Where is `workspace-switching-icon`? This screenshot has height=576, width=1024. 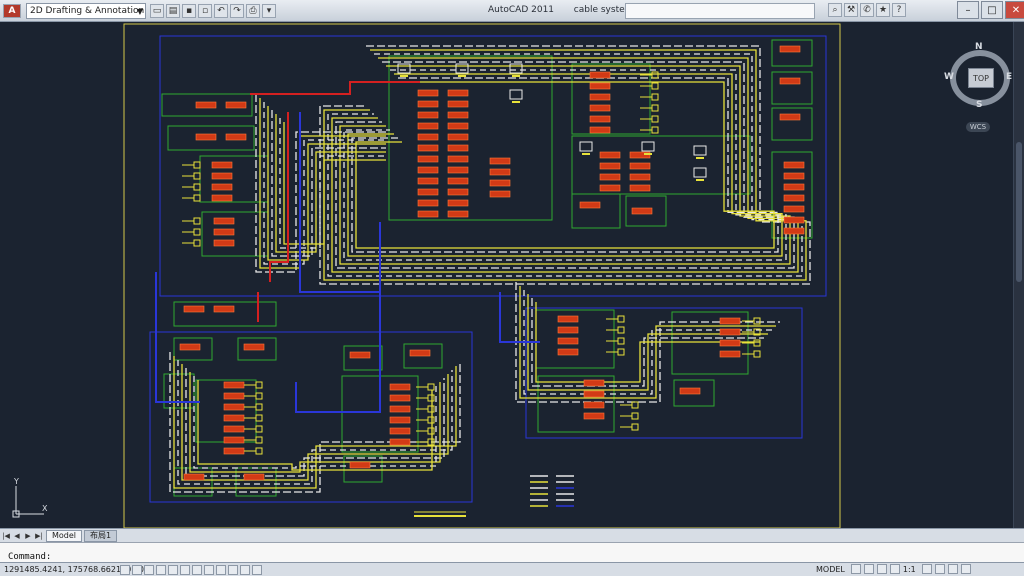
workspace-switching-icon is located at coordinates (939, 569).